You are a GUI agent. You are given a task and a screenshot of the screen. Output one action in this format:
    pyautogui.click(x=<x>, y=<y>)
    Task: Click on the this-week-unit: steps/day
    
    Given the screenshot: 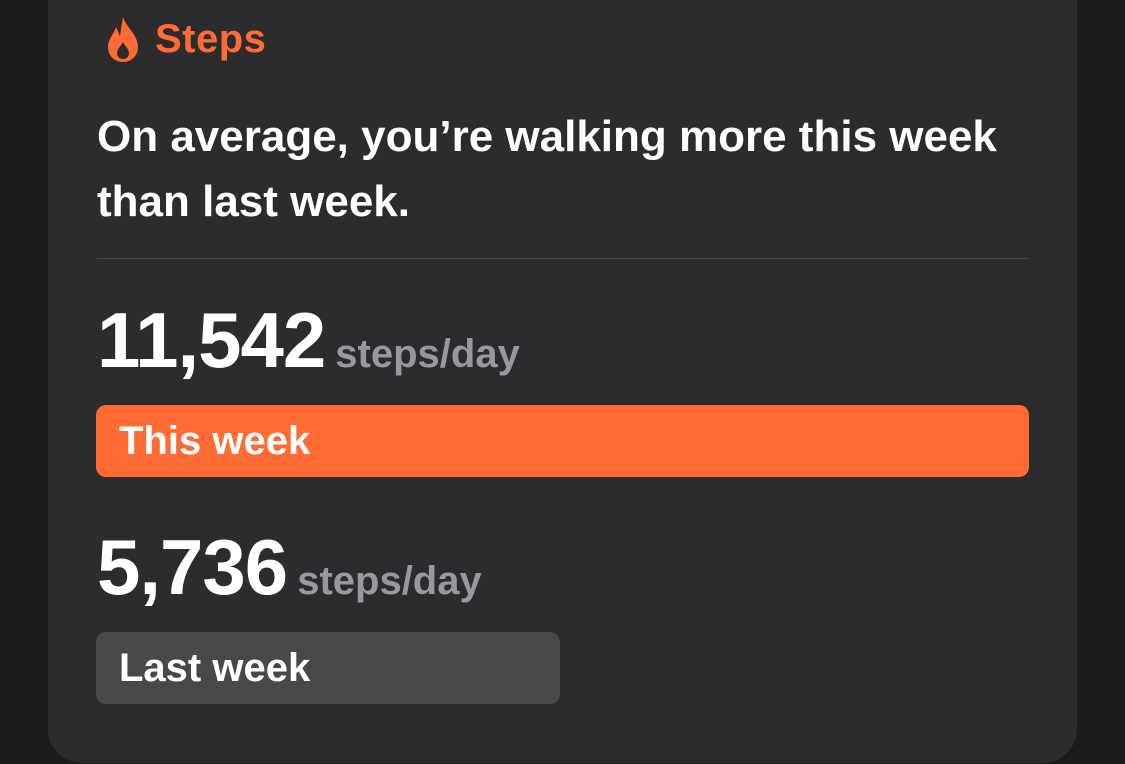 What is the action you would take?
    pyautogui.click(x=427, y=354)
    